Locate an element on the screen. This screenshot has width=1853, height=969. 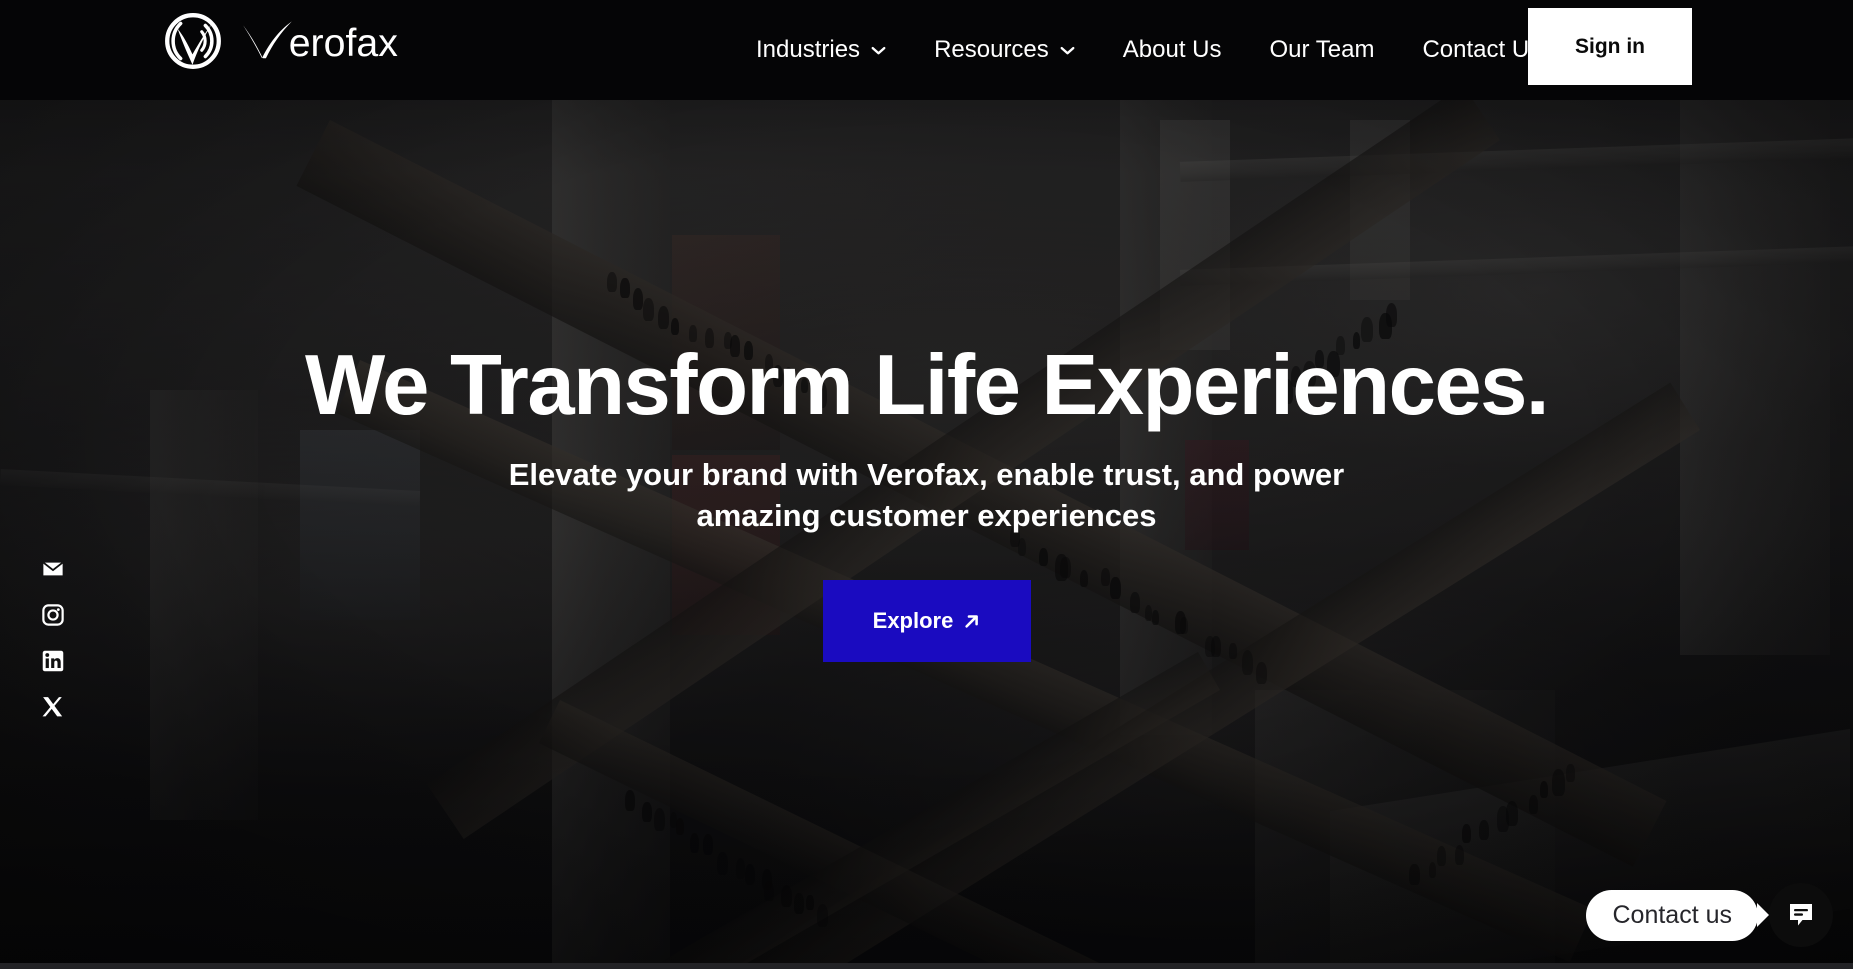
explore-button-label: Explore is located at coordinates (913, 621).